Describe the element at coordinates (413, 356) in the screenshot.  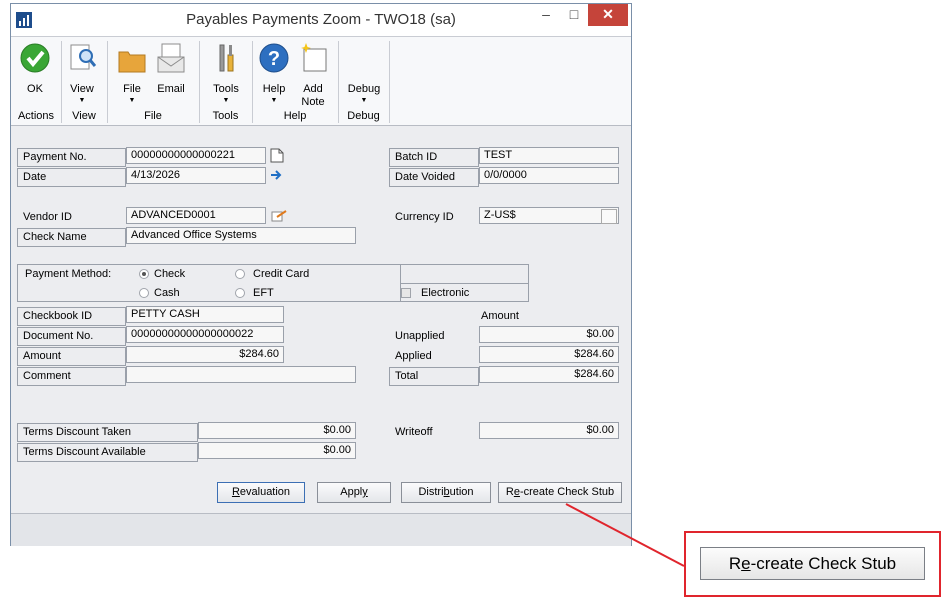
I see `applied-label: Applied` at that location.